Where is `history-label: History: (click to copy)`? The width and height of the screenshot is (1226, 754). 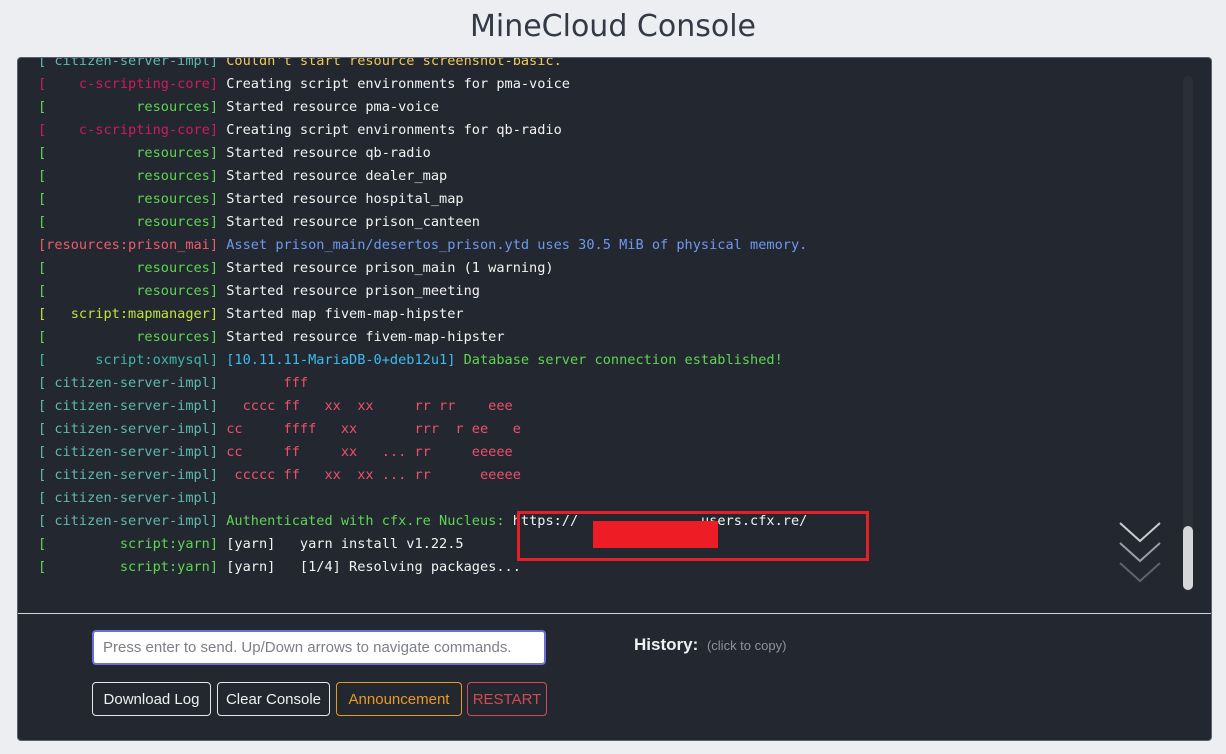 history-label: History: (click to copy) is located at coordinates (710, 645).